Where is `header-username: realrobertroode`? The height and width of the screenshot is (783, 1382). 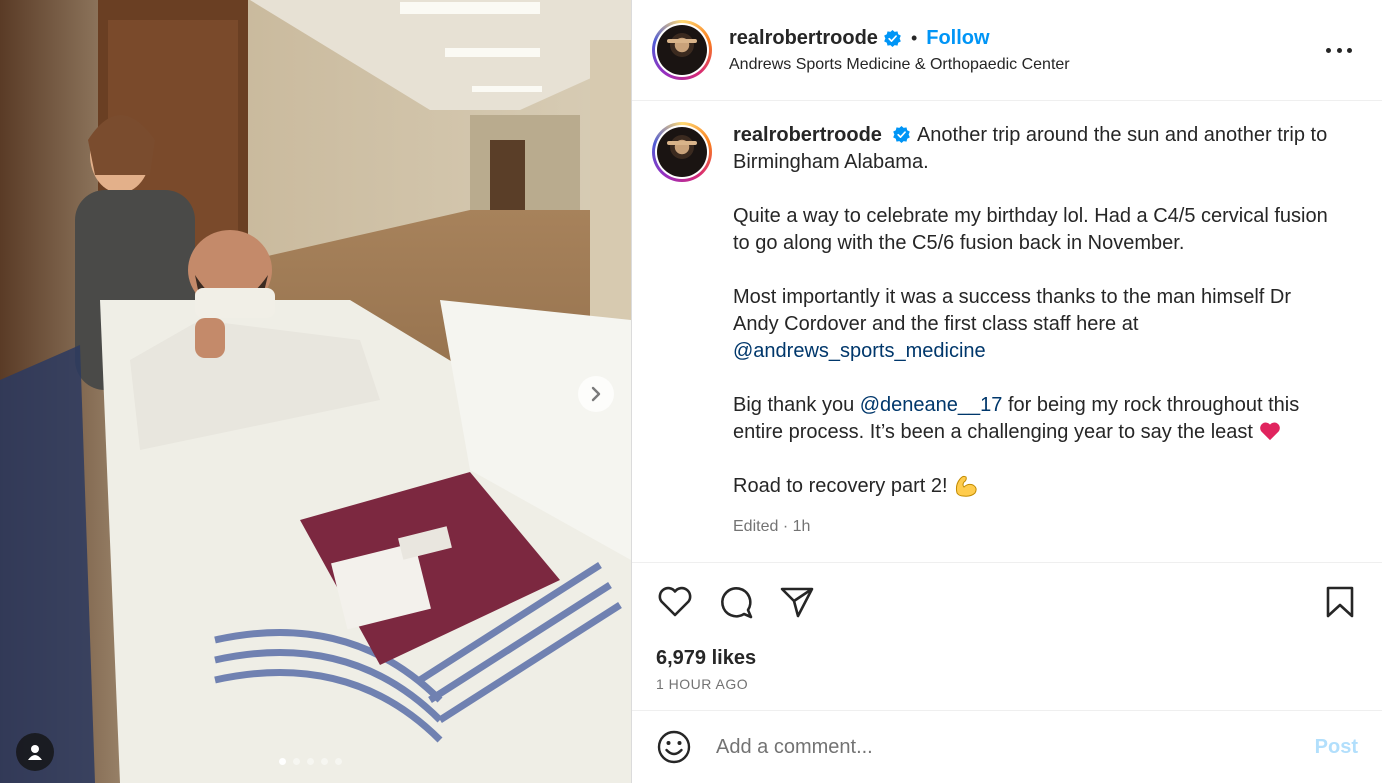
header-username: realrobertroode is located at coordinates (803, 38).